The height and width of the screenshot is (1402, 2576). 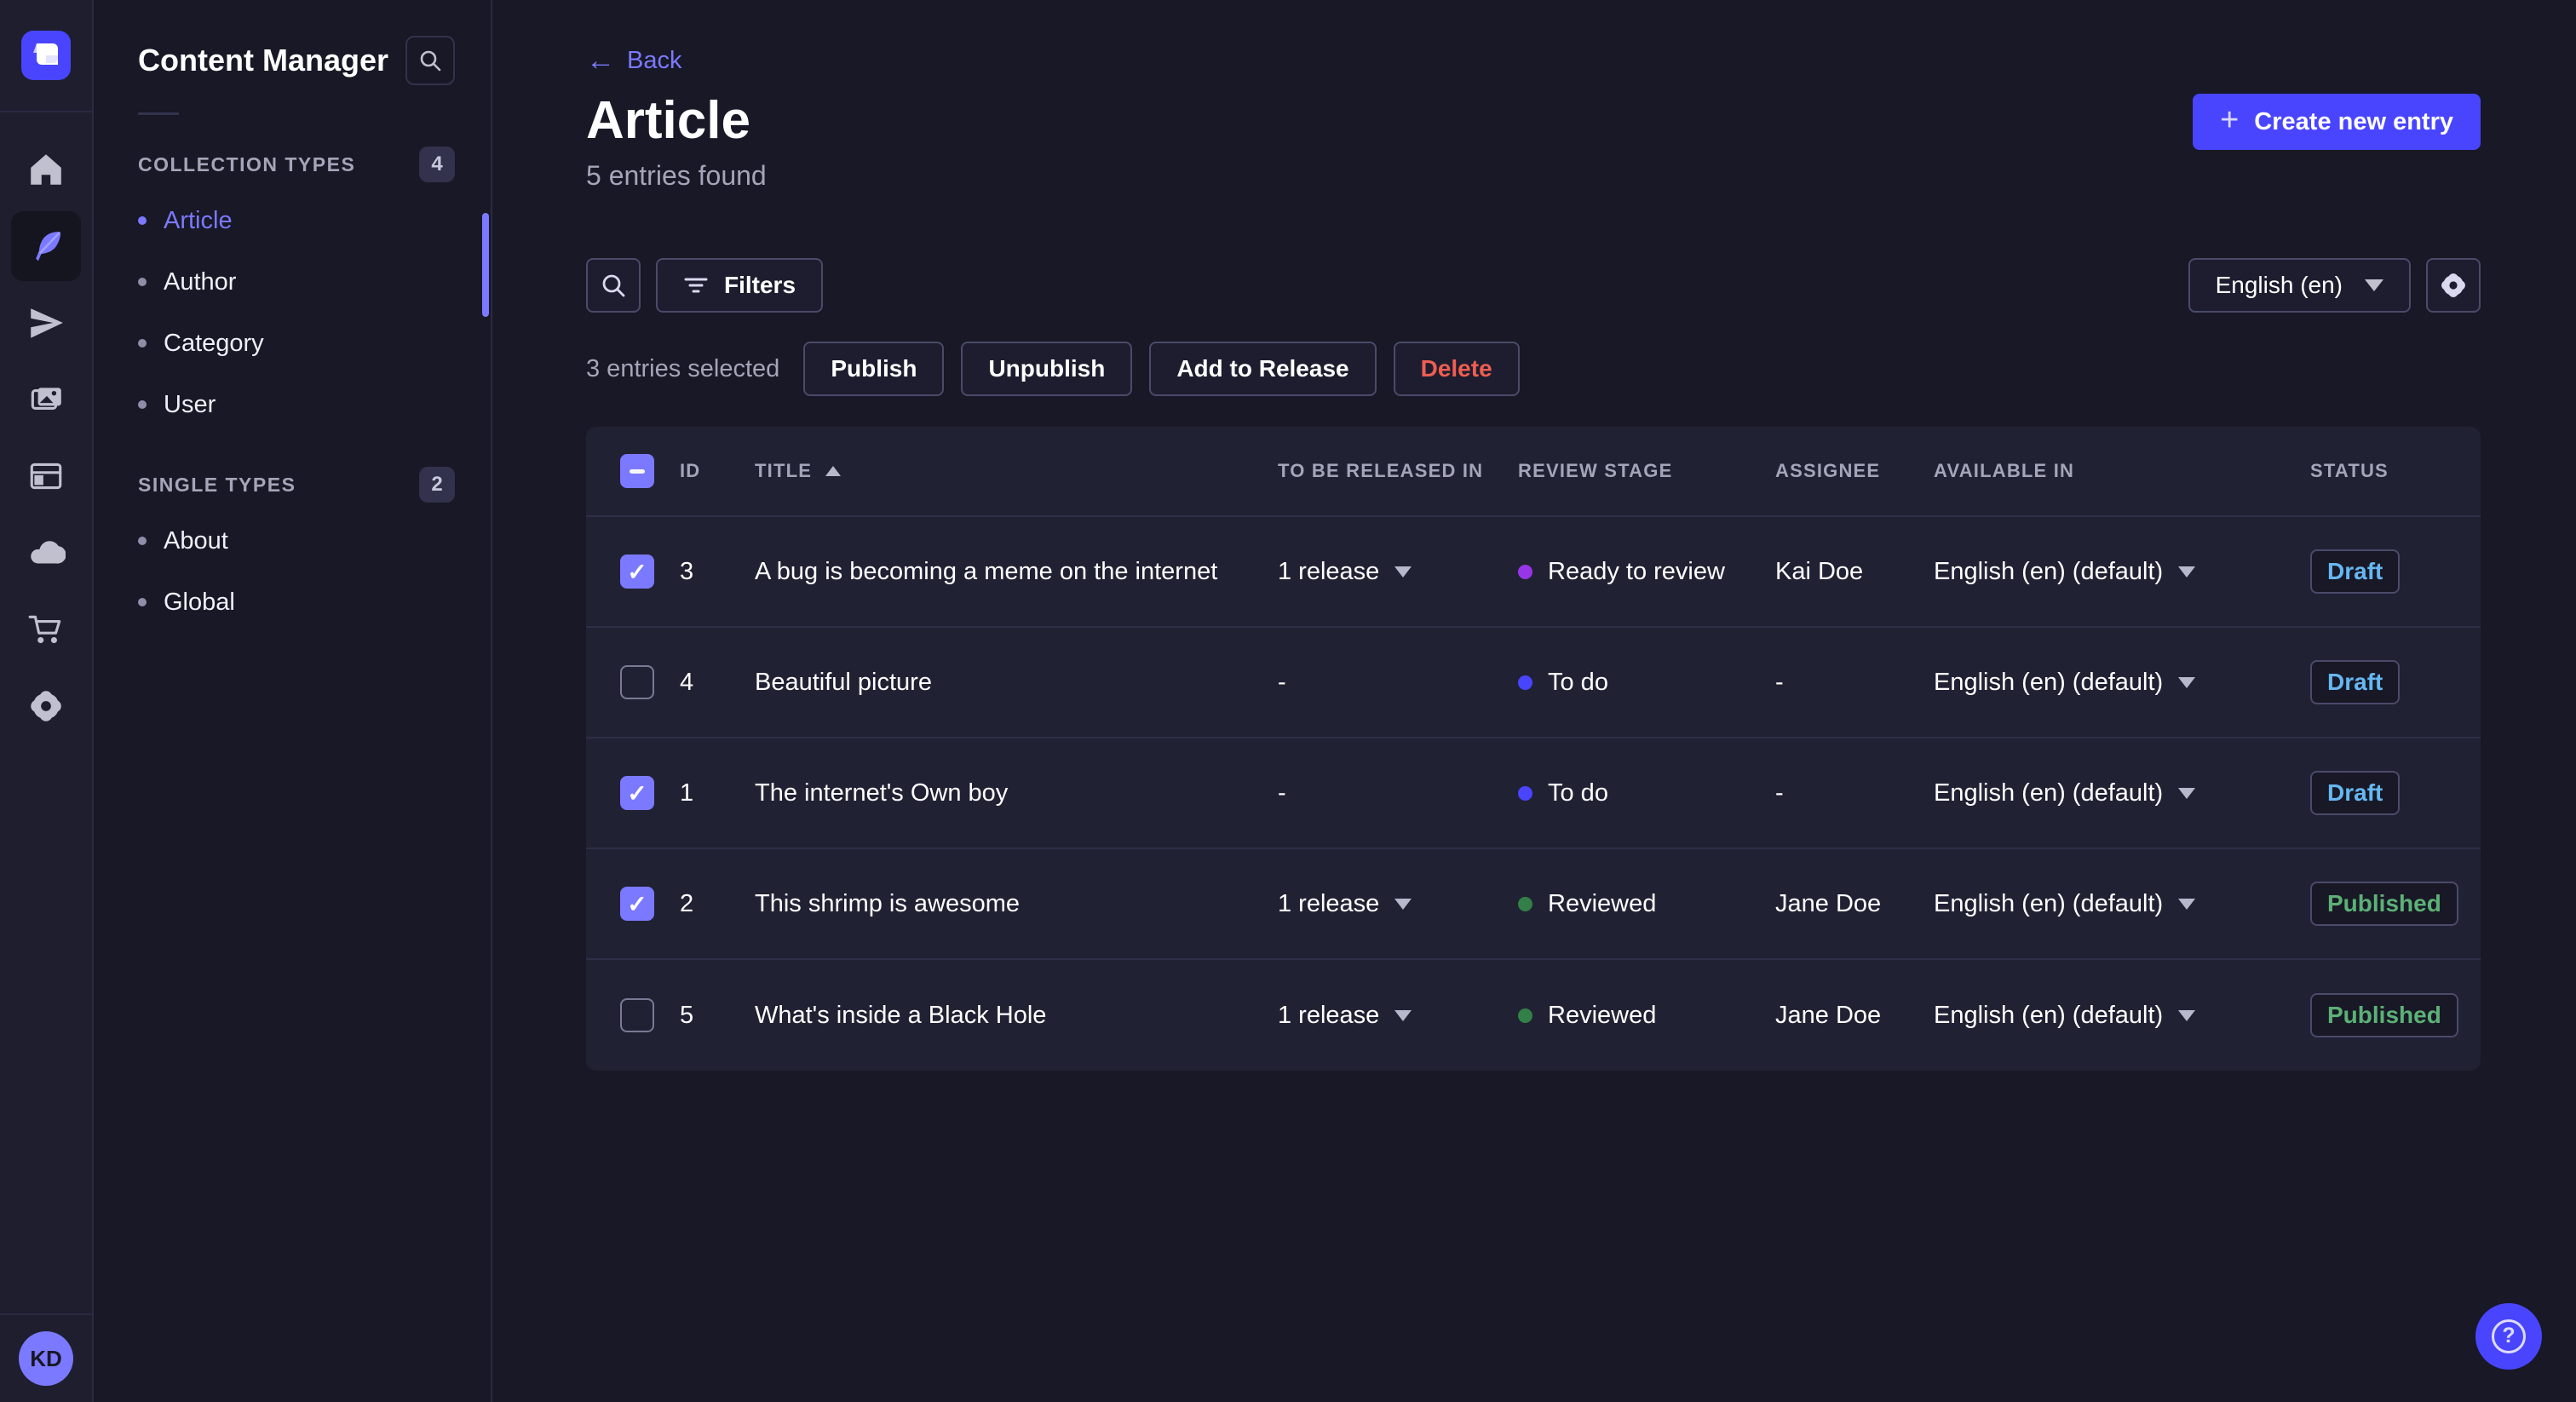 I want to click on cell-review-stage: Ready to review, so click(x=1647, y=572).